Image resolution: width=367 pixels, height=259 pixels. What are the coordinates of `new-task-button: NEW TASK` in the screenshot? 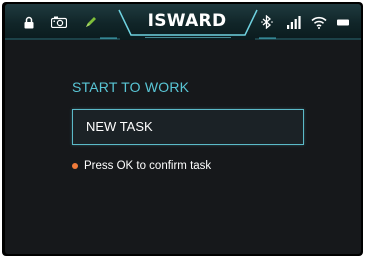 It's located at (188, 127).